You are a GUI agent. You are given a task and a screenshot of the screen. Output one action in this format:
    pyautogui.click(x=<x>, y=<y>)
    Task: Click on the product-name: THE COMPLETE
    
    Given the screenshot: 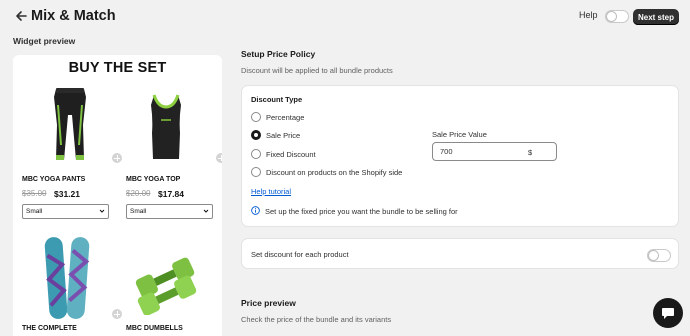 What is the action you would take?
    pyautogui.click(x=49, y=328)
    